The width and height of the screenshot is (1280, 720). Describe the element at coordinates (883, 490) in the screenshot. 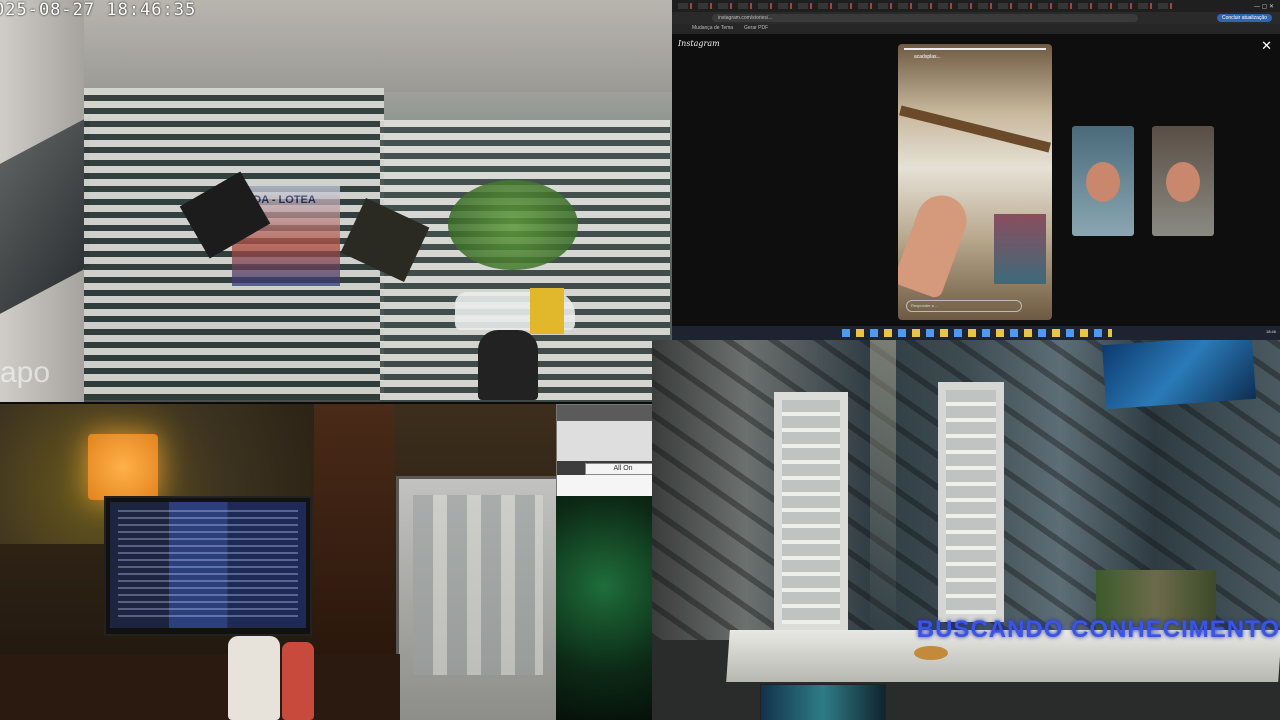

I see `light-beam` at that location.